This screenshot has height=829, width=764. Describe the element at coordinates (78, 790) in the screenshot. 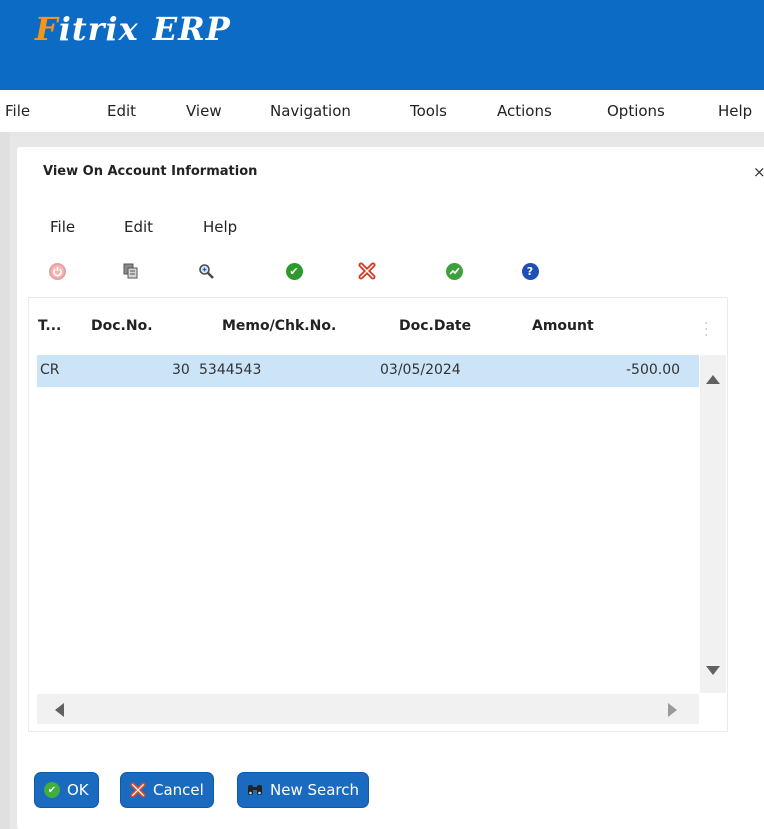

I see `ok-button-label: OK` at that location.